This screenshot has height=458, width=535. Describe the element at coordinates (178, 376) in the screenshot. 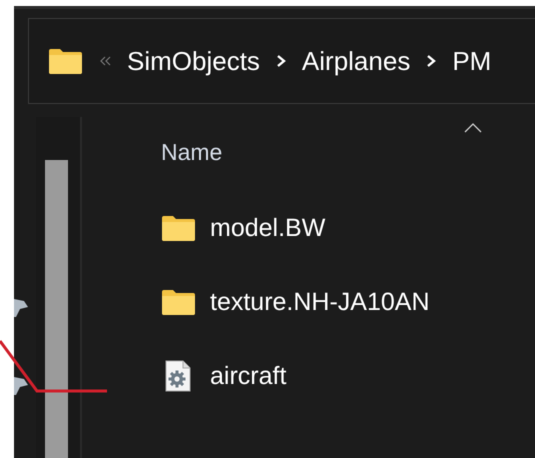

I see `settings-file-icon` at that location.